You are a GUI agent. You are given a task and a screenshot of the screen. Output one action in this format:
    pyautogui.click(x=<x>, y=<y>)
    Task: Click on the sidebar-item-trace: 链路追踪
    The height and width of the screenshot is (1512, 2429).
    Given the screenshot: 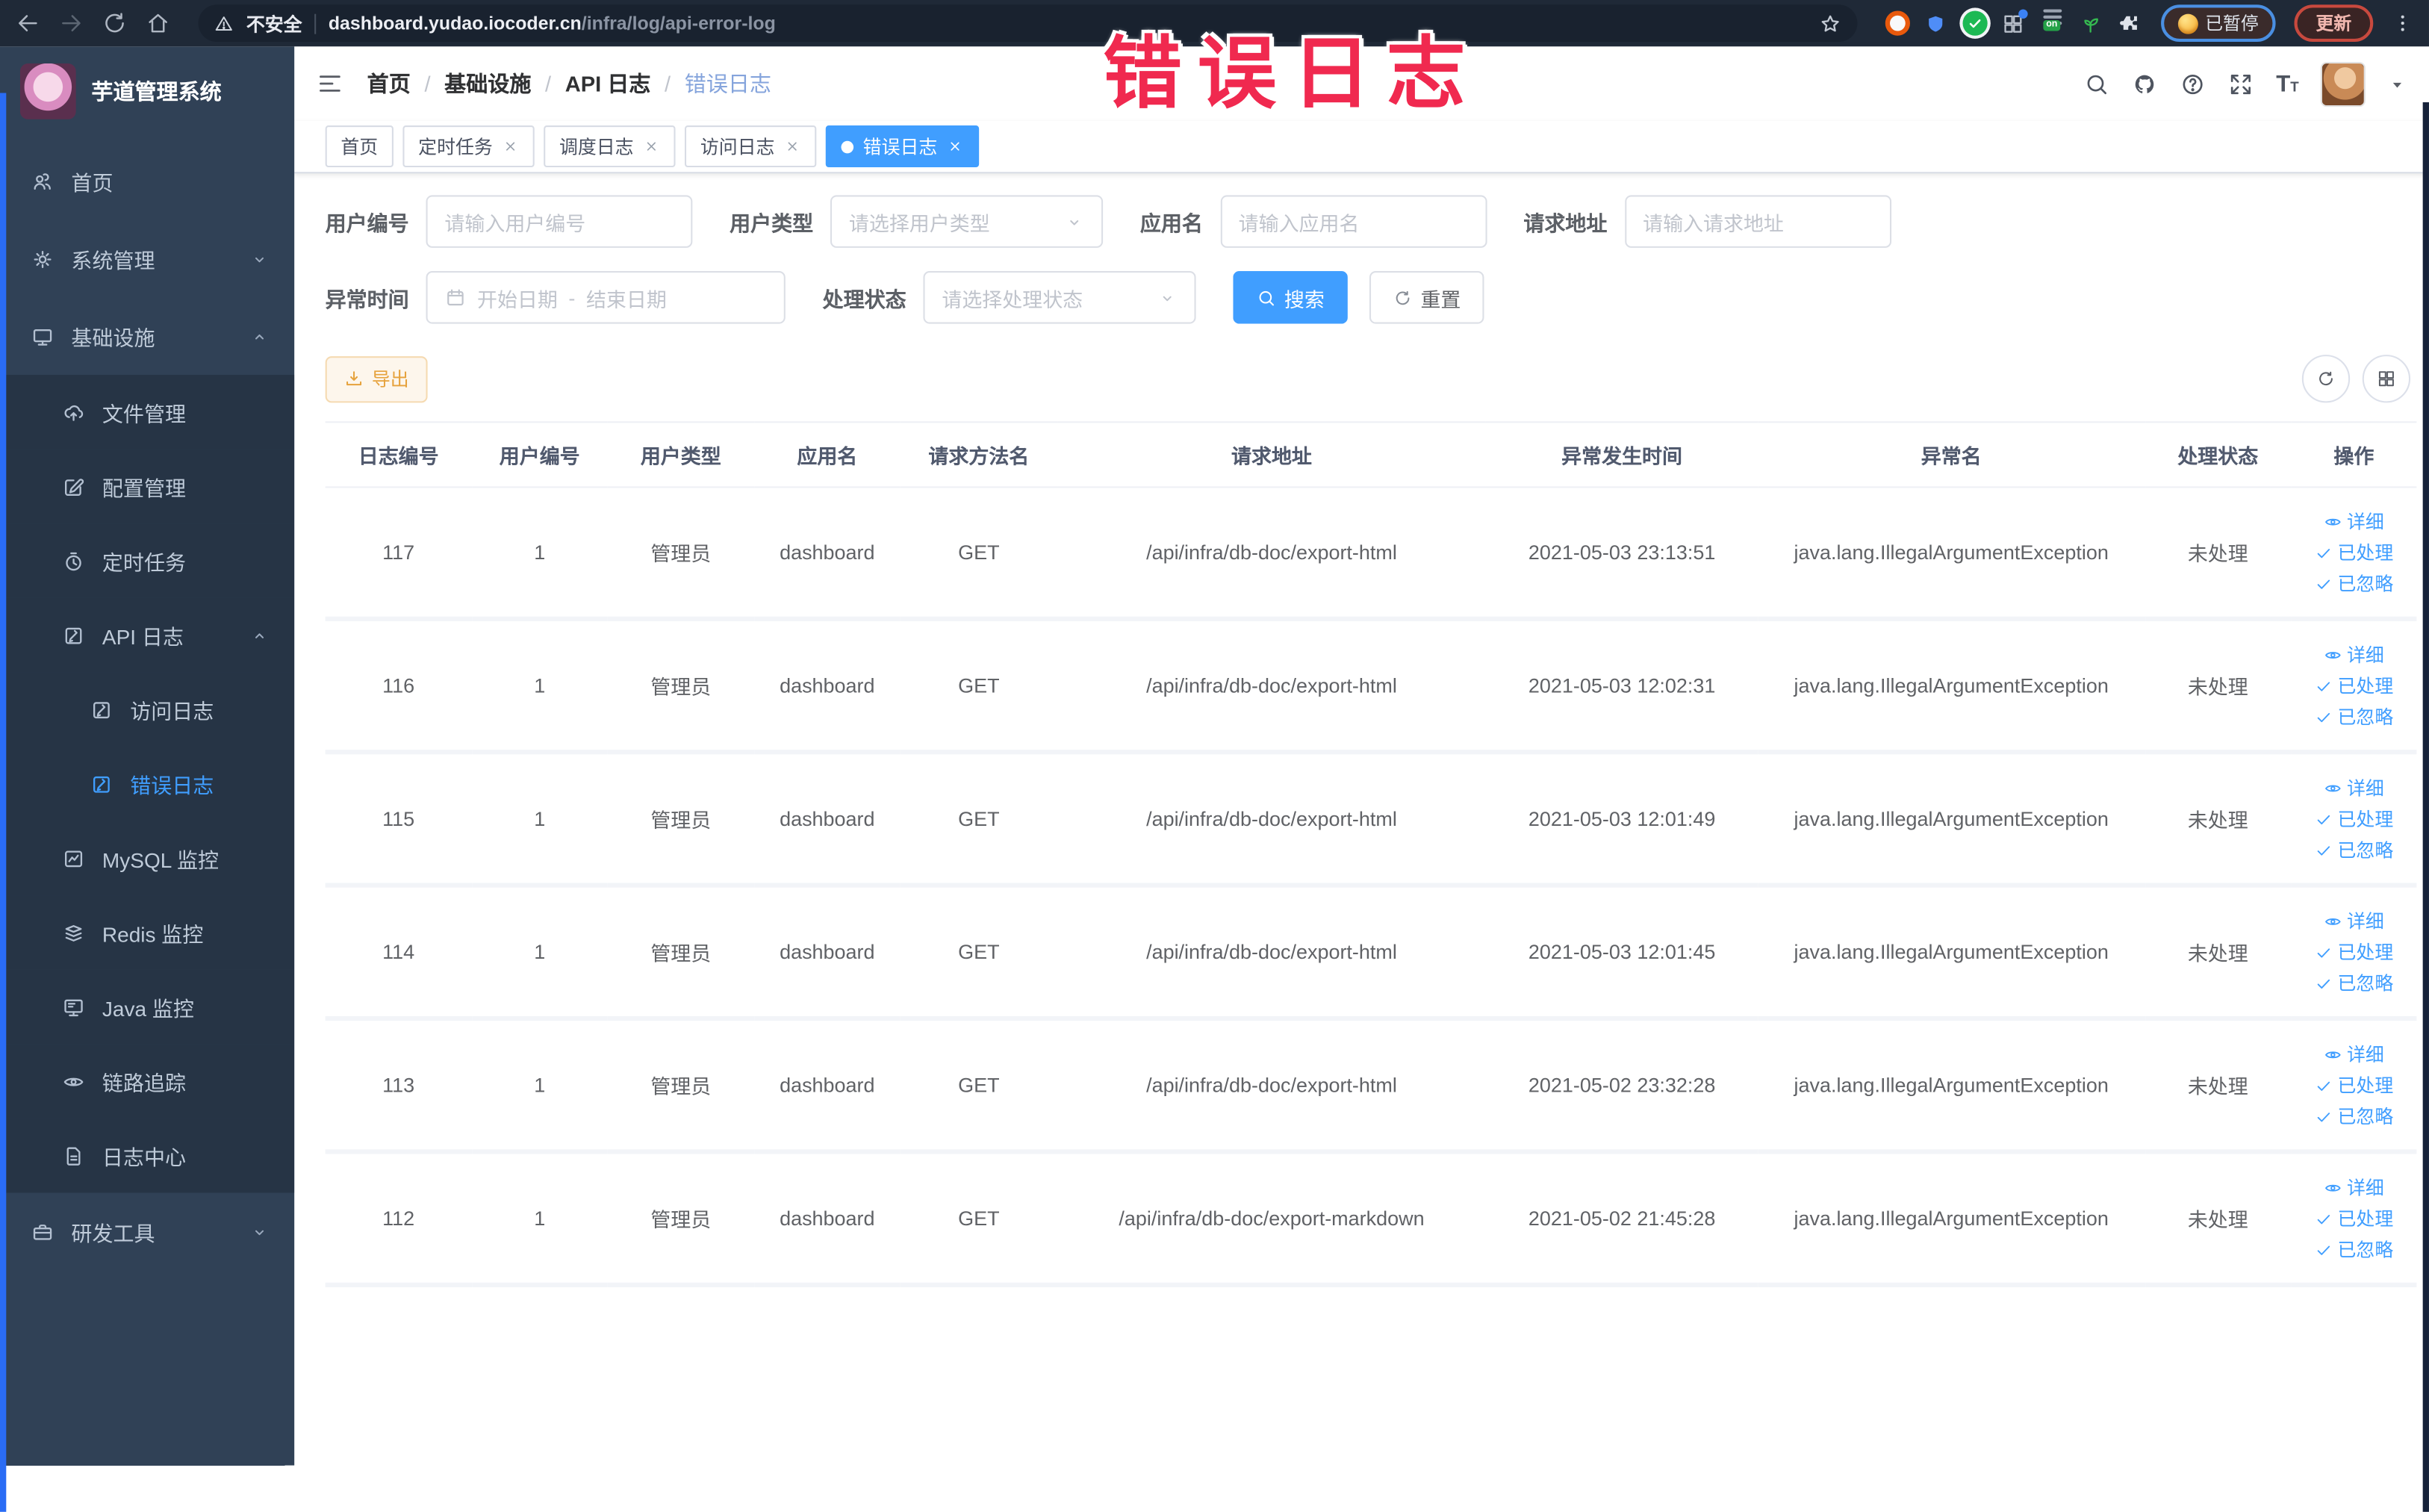 What is the action you would take?
    pyautogui.click(x=147, y=1081)
    